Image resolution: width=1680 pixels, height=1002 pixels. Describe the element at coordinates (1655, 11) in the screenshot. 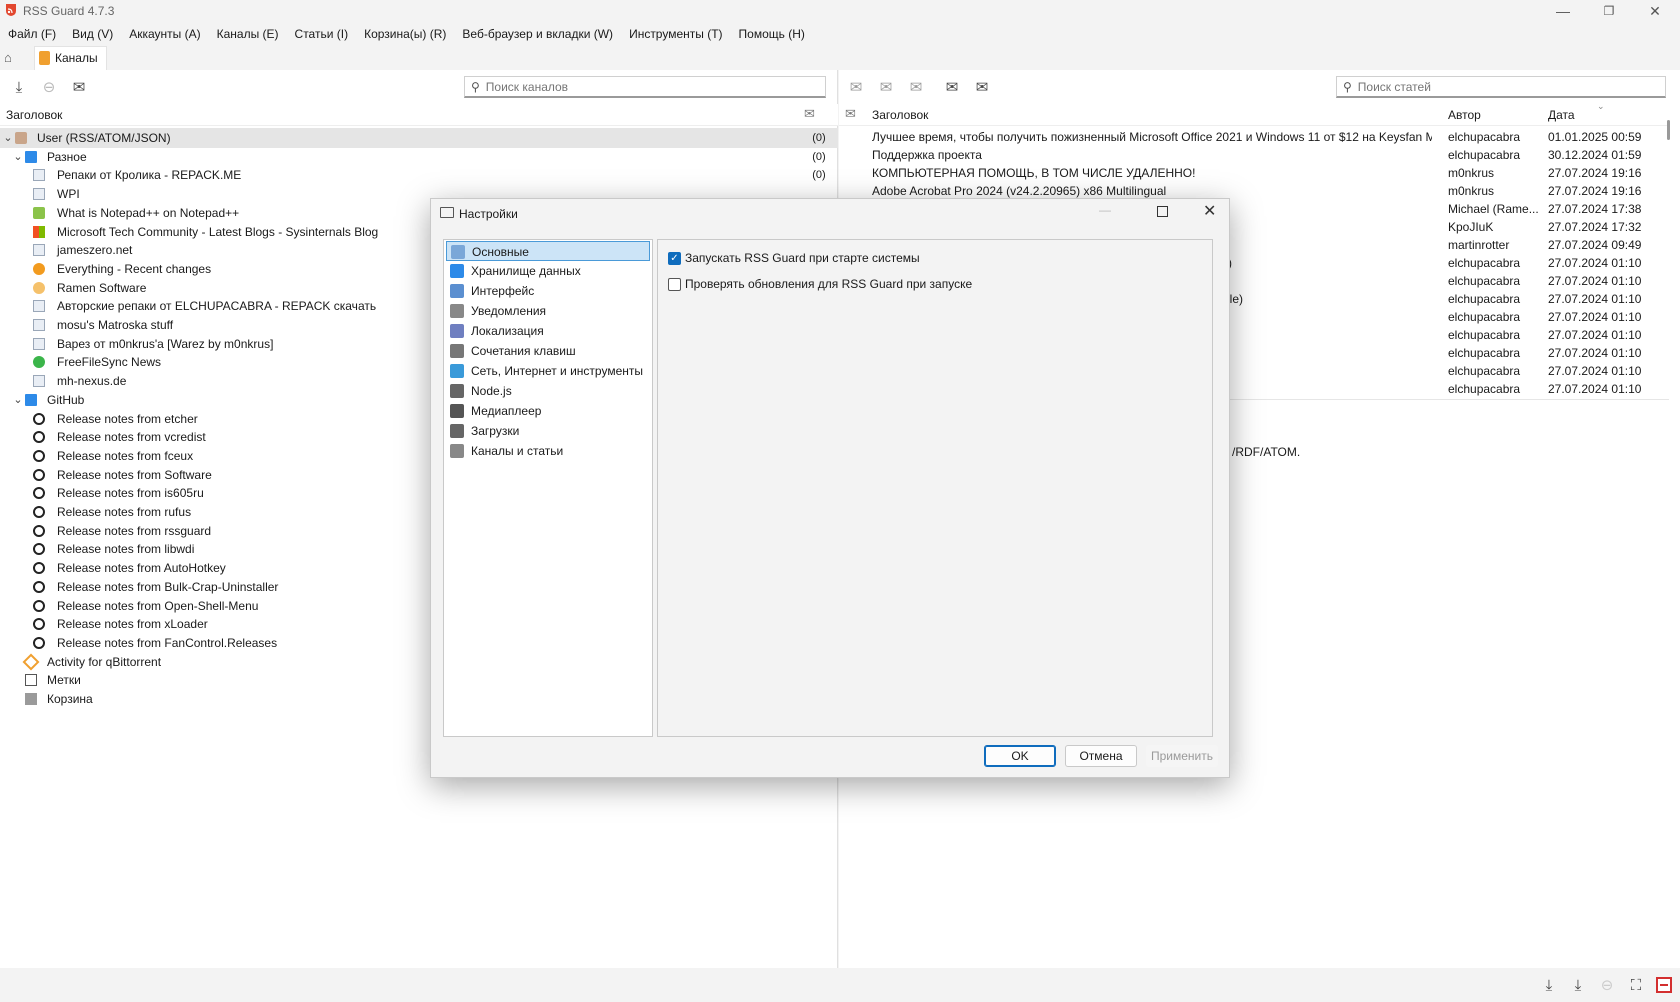

I see `close-window-button: ✕` at that location.